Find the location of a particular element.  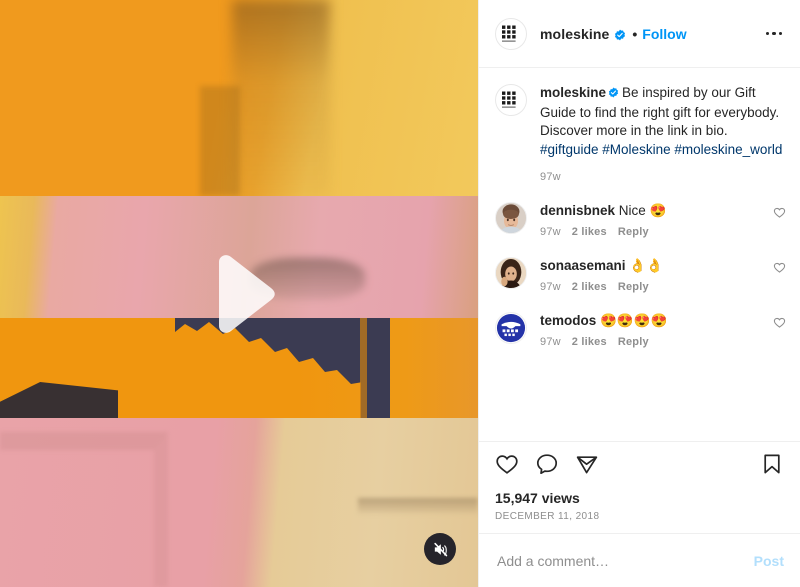

comment-username: temodos is located at coordinates (568, 320).